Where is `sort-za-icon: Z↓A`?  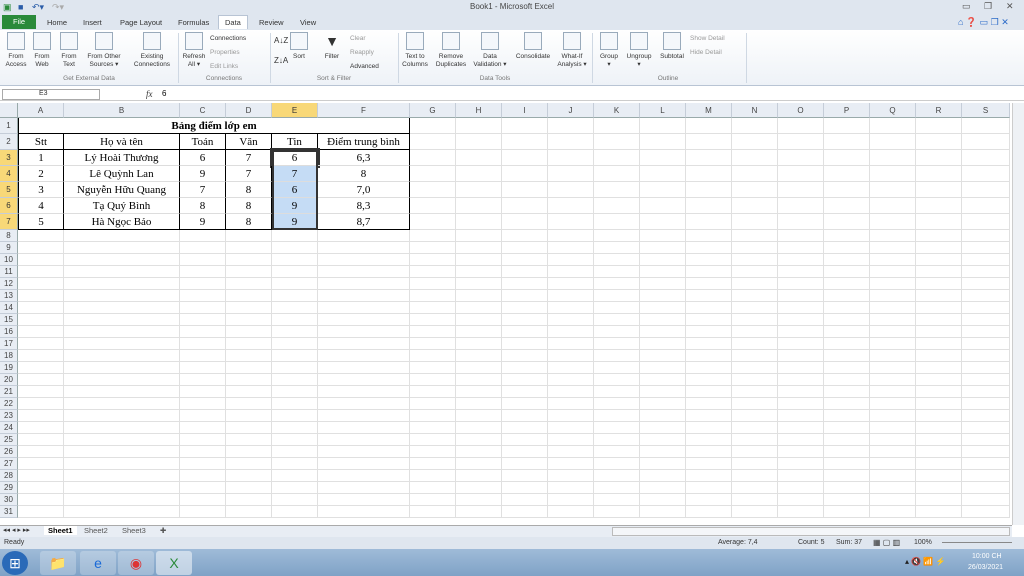 sort-za-icon: Z↓A is located at coordinates (281, 60).